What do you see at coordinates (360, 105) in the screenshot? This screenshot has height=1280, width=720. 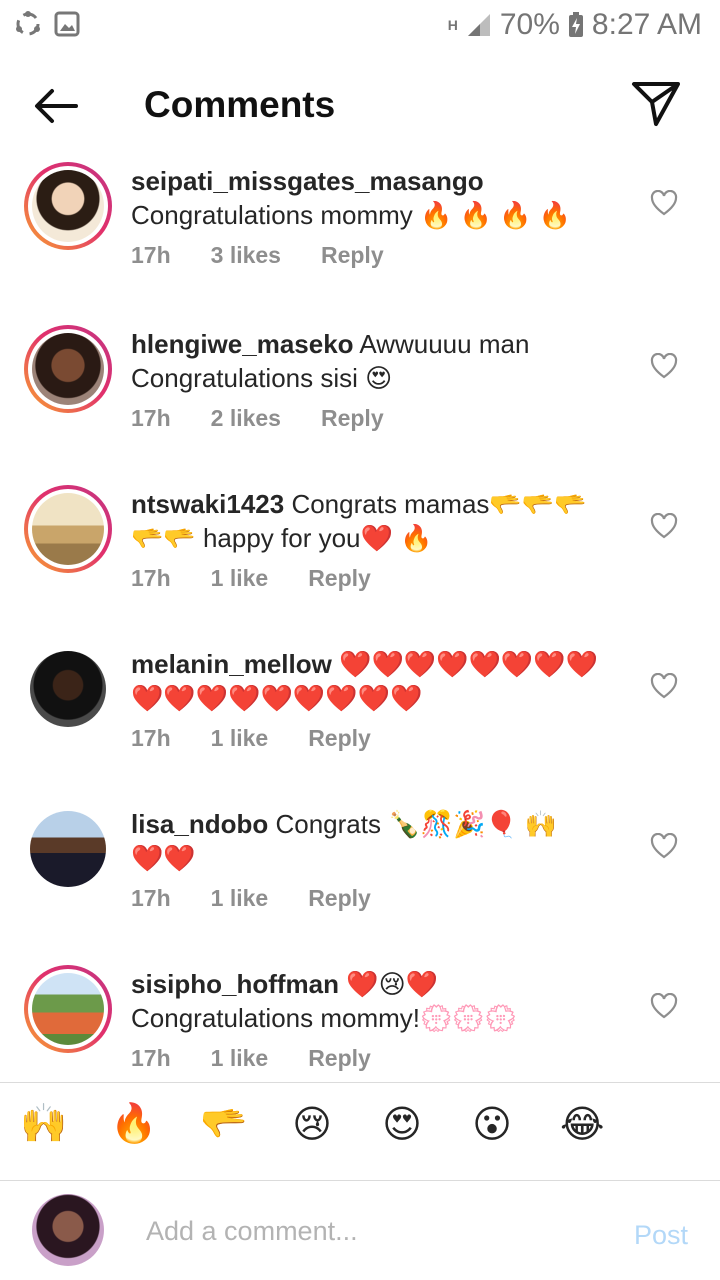 I see `header: Comments` at bounding box center [360, 105].